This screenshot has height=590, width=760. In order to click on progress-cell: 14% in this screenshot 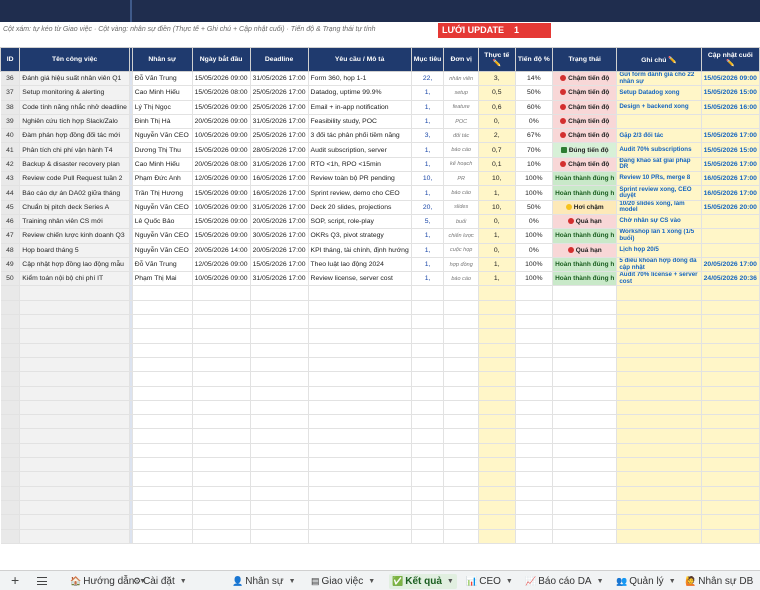, I will do `click(534, 79)`.